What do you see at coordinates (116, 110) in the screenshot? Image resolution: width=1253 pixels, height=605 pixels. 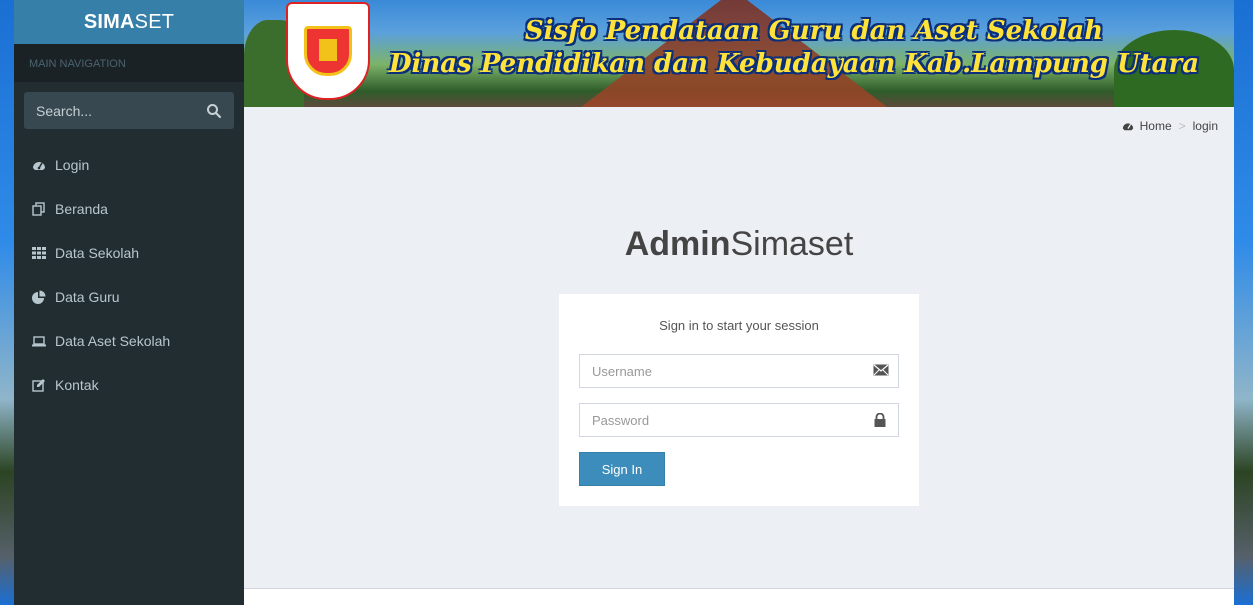 I see `search-input` at bounding box center [116, 110].